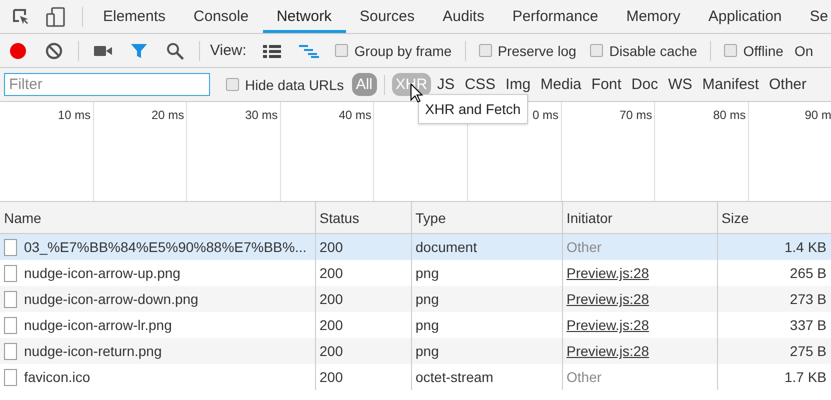 This screenshot has width=831, height=400. What do you see at coordinates (702, 151) in the screenshot?
I see `time-tick: 80 ms` at bounding box center [702, 151].